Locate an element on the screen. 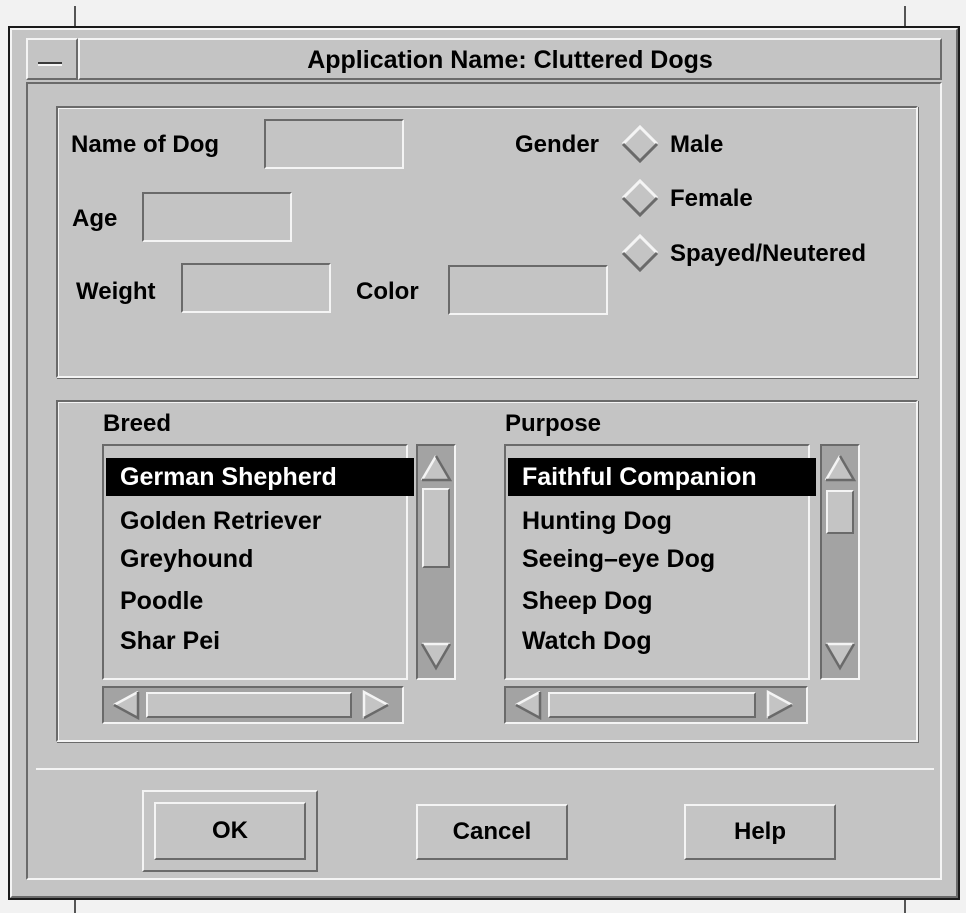 Image resolution: width=966 pixels, height=913 pixels. cancel-button: Cancel is located at coordinates (492, 832).